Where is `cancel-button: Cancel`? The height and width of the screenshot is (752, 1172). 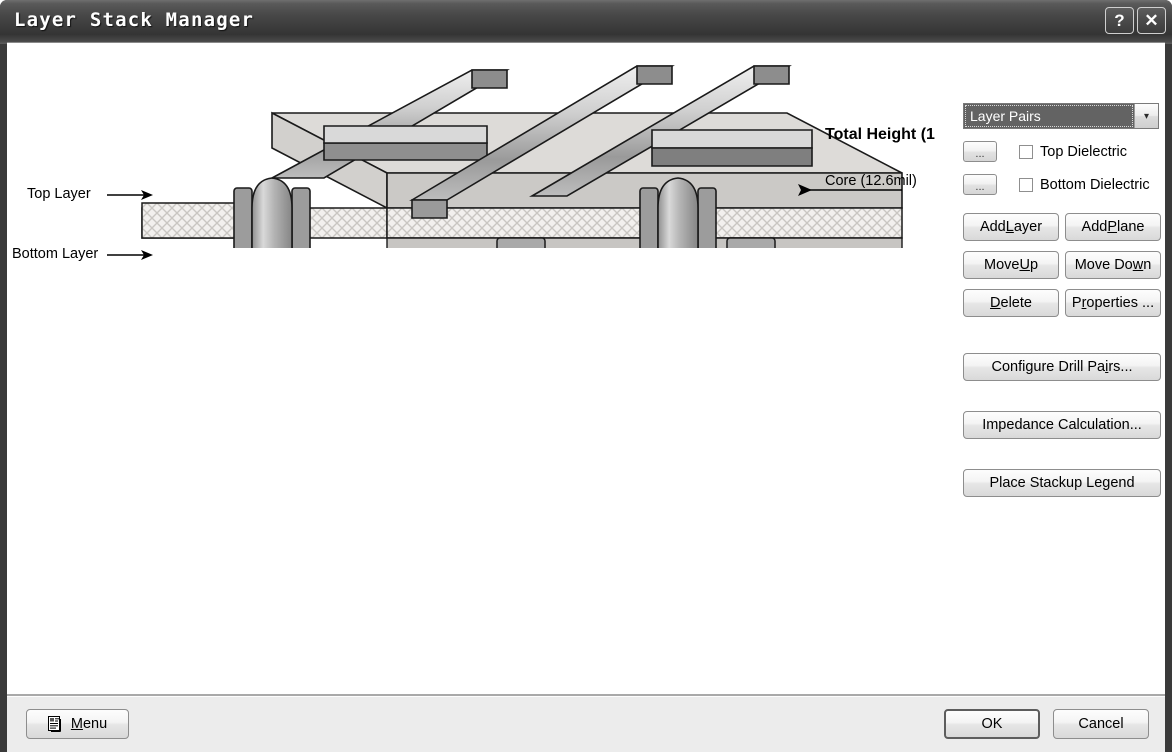
cancel-button: Cancel is located at coordinates (1101, 724).